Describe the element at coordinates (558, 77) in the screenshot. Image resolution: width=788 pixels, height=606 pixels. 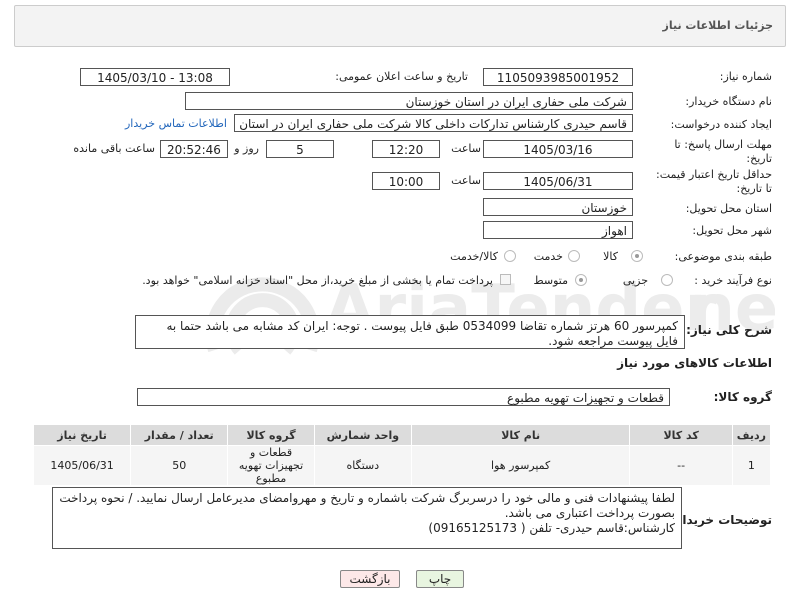
I see `need-number-field: 1105093985001952` at that location.